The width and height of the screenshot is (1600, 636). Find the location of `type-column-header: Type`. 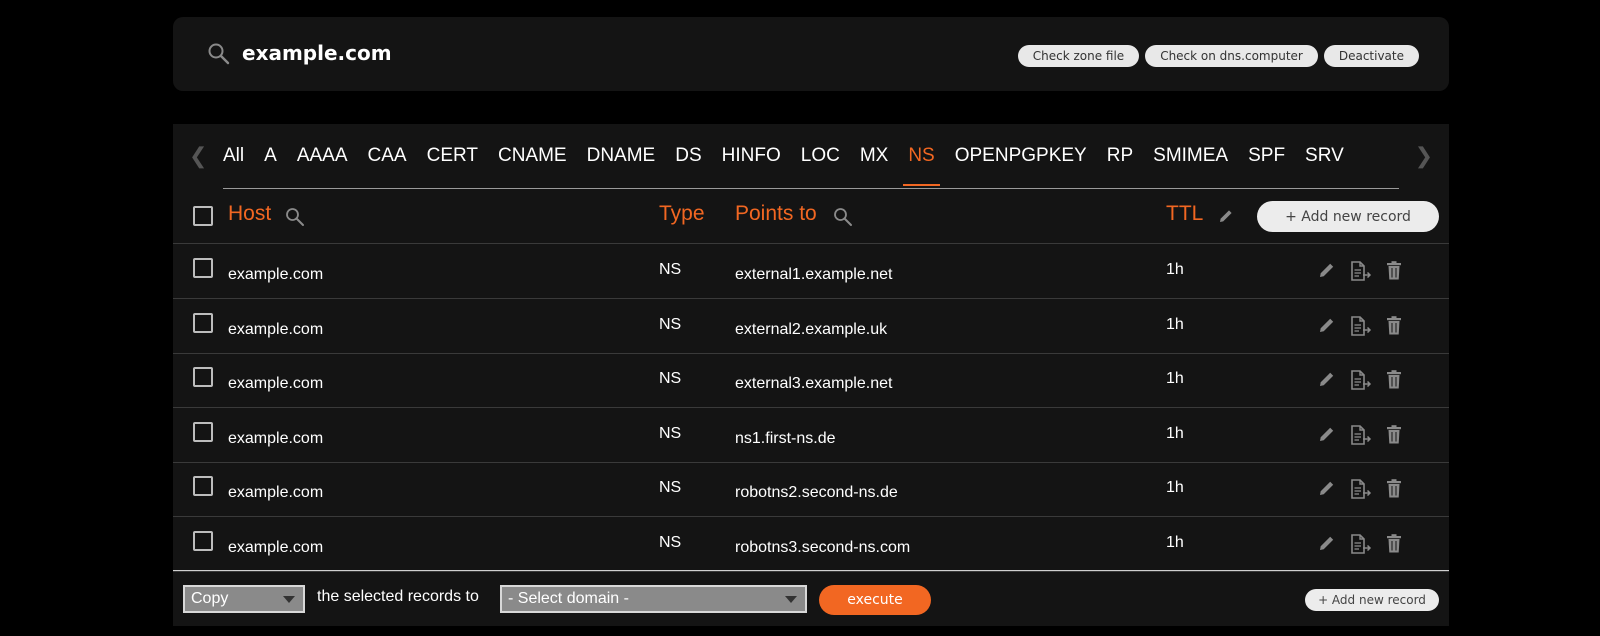

type-column-header: Type is located at coordinates (682, 214).